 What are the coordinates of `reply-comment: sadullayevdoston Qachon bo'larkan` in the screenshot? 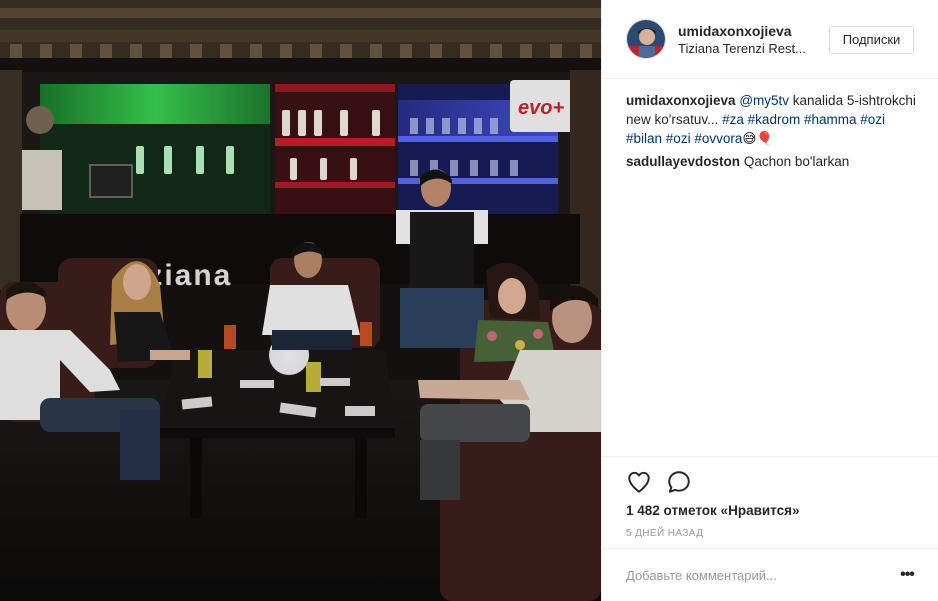 It's located at (771, 161).